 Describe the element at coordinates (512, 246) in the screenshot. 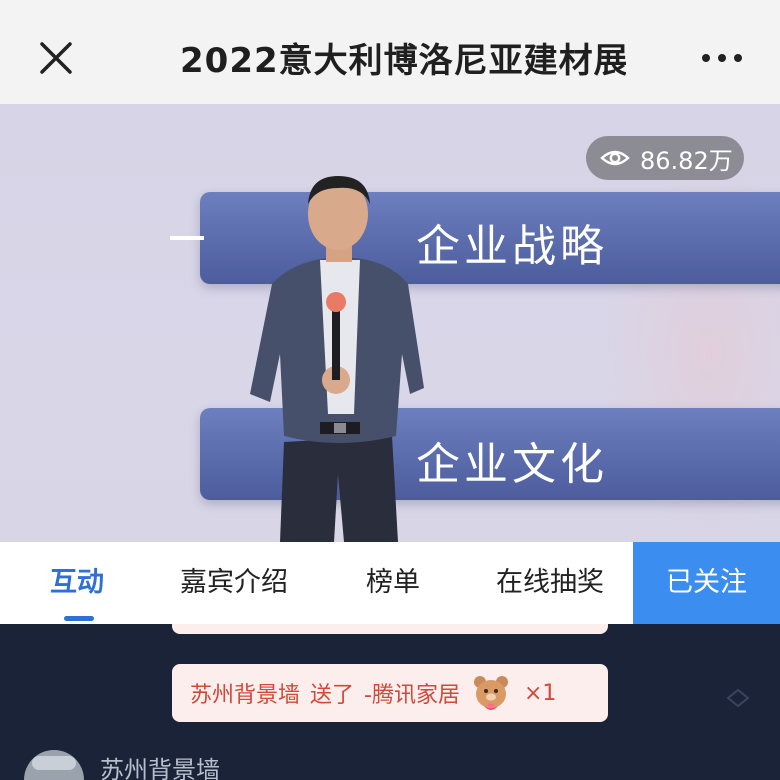

I see `slide-text-1: 企业战略` at that location.